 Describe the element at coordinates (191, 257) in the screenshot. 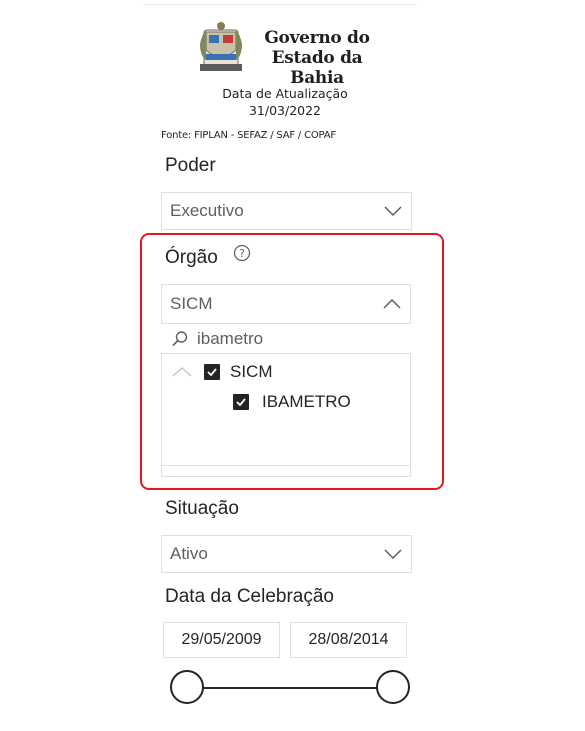

I see `orgao-title: Órgão` at that location.